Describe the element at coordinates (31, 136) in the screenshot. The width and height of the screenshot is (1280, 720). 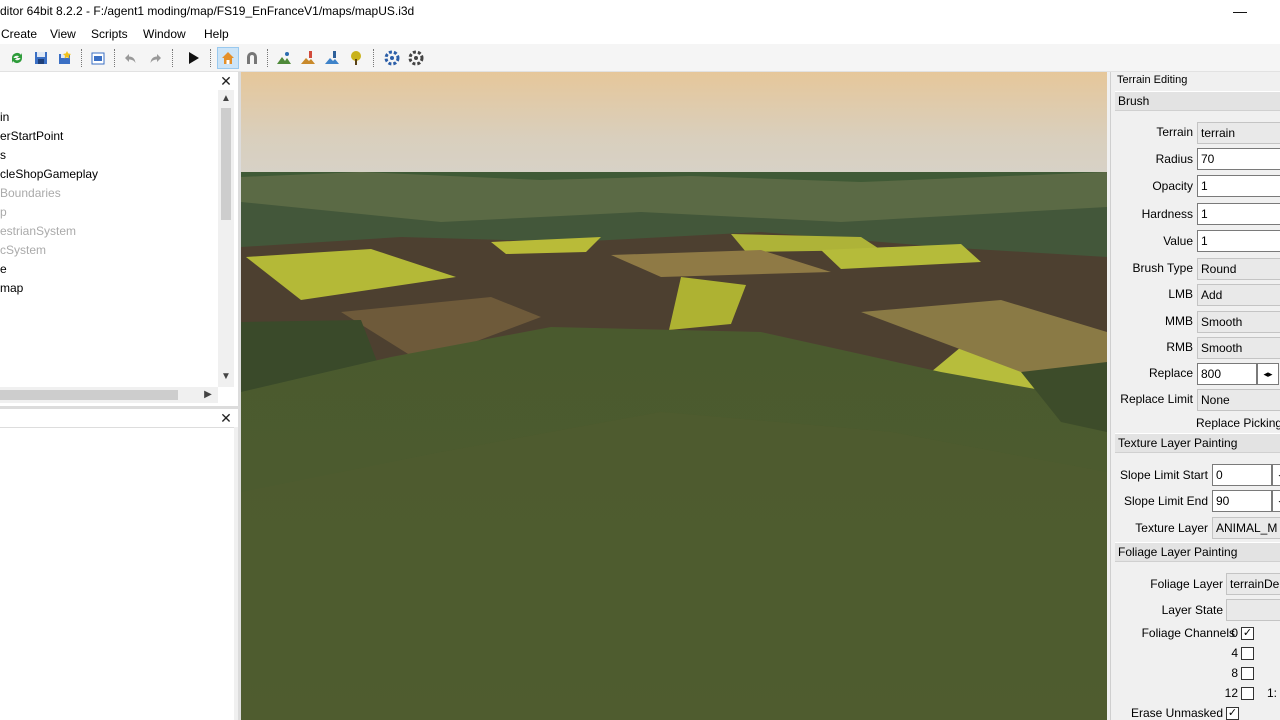
I see `tree-item: erStartPoint` at that location.